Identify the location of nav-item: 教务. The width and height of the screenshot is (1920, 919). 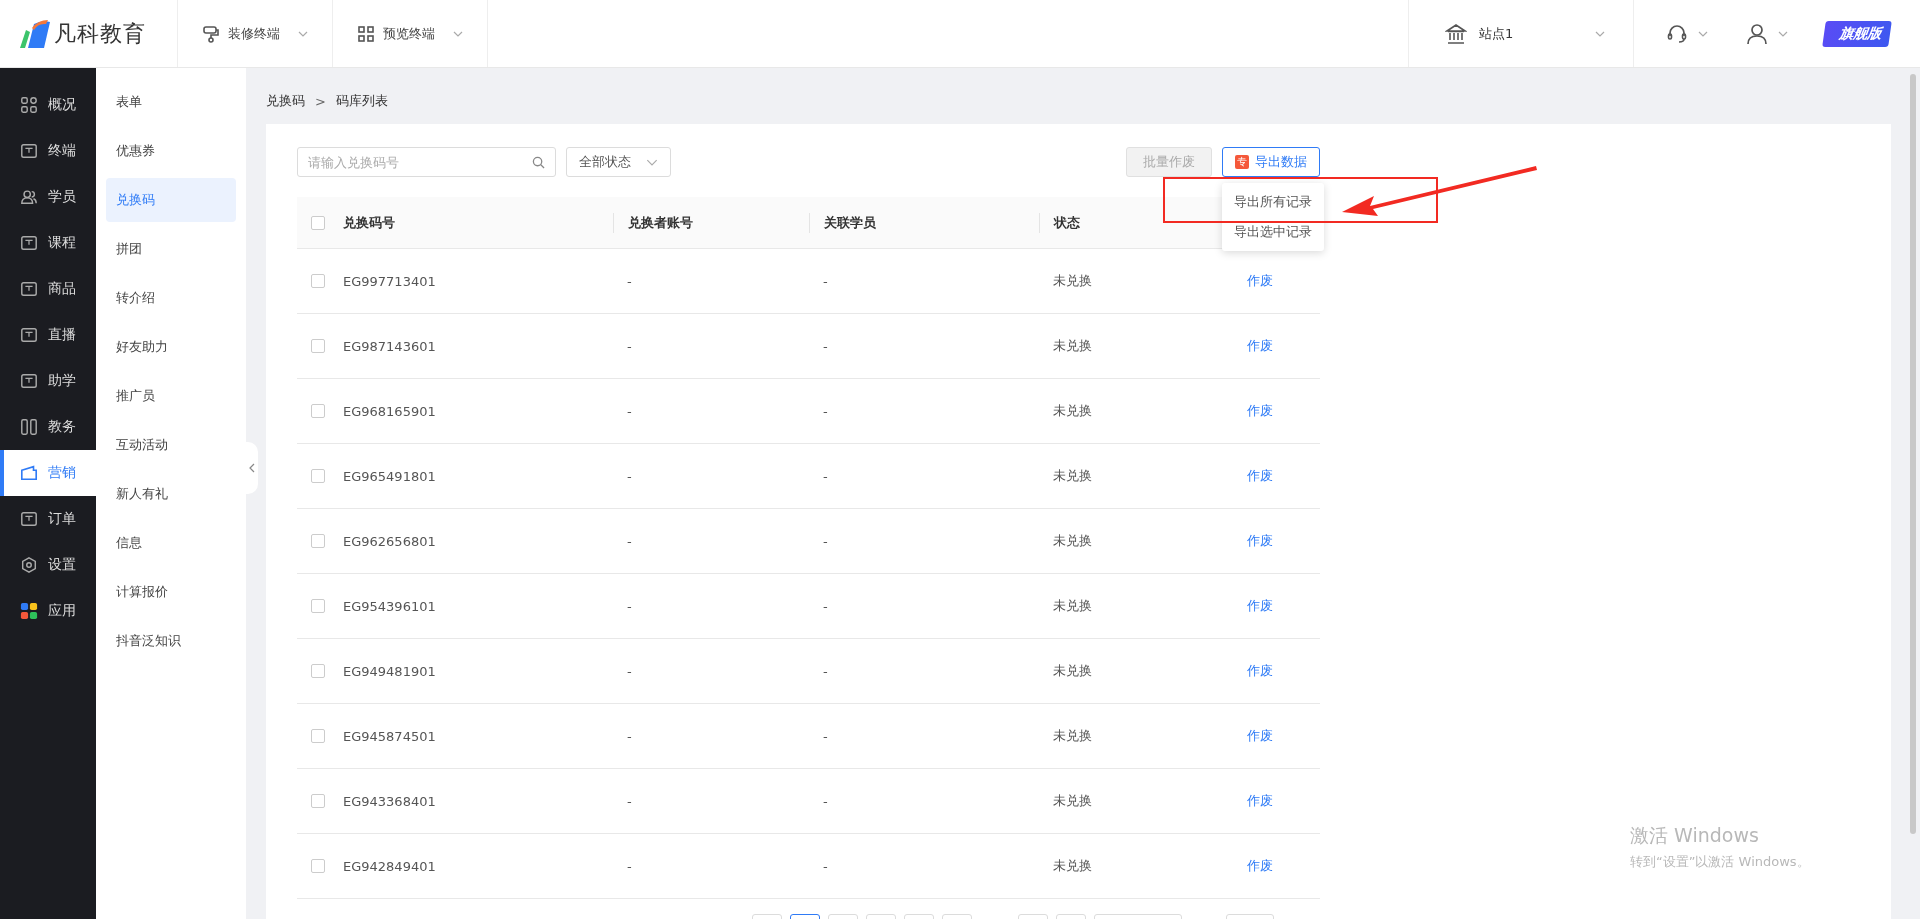
(48, 427).